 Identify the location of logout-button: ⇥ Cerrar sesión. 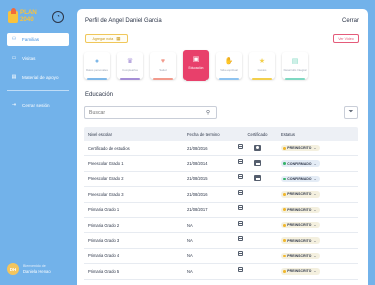
(38, 105).